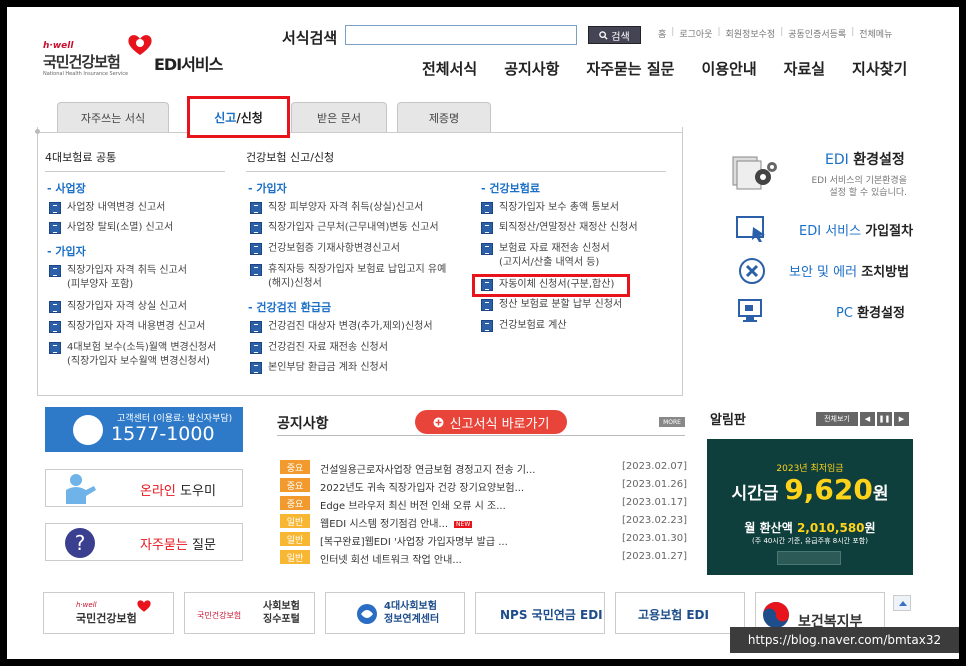  Describe the element at coordinates (144, 488) in the screenshot. I see `online-help-button: 온라인 도우미` at that location.